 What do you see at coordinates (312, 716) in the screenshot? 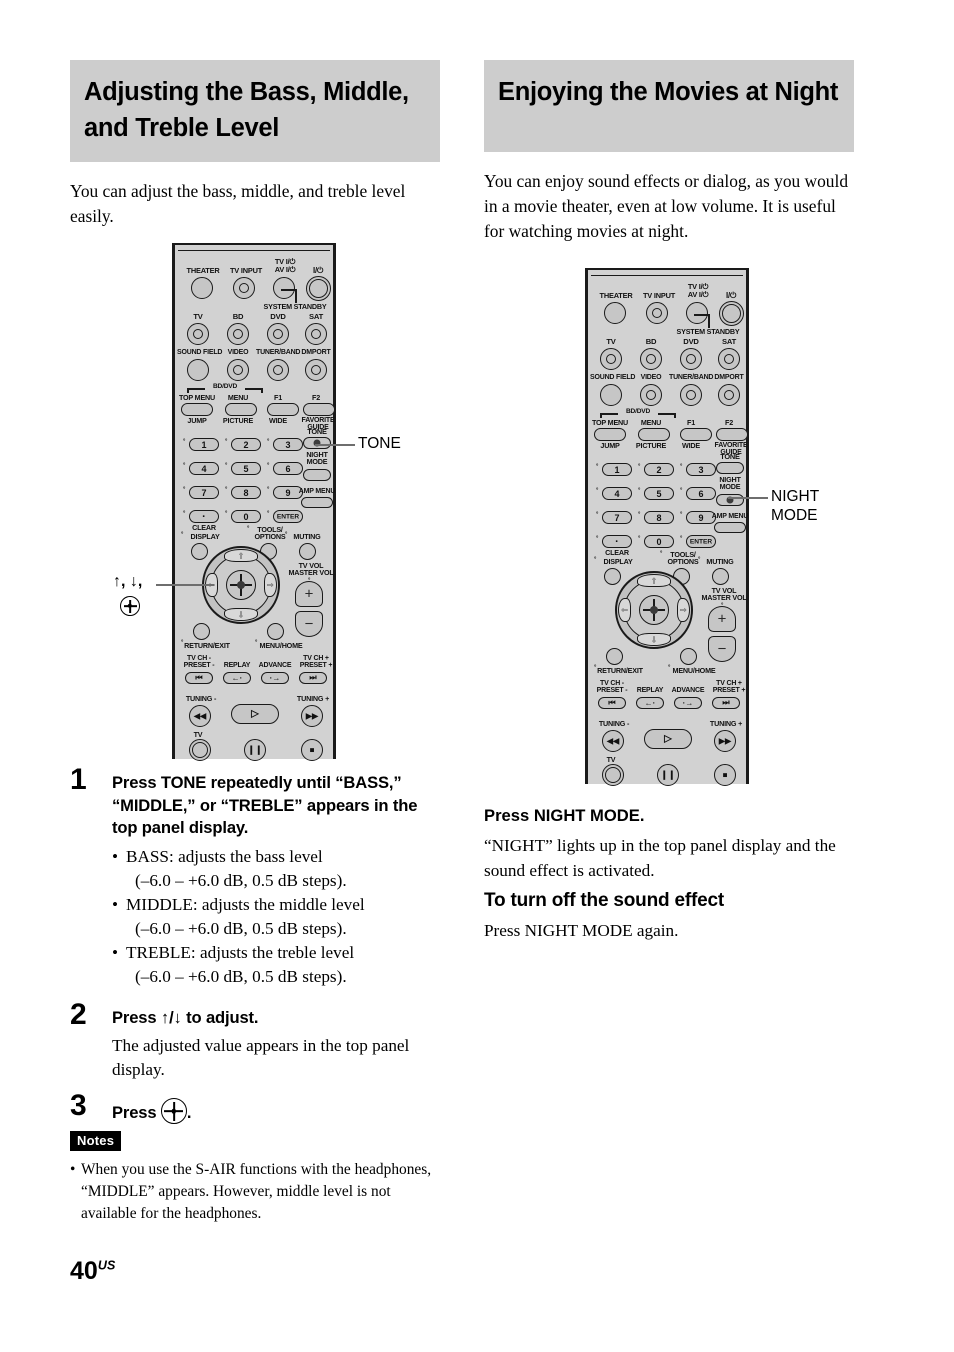
I see `button-tuning-plus-icon: ▶▶` at bounding box center [312, 716].